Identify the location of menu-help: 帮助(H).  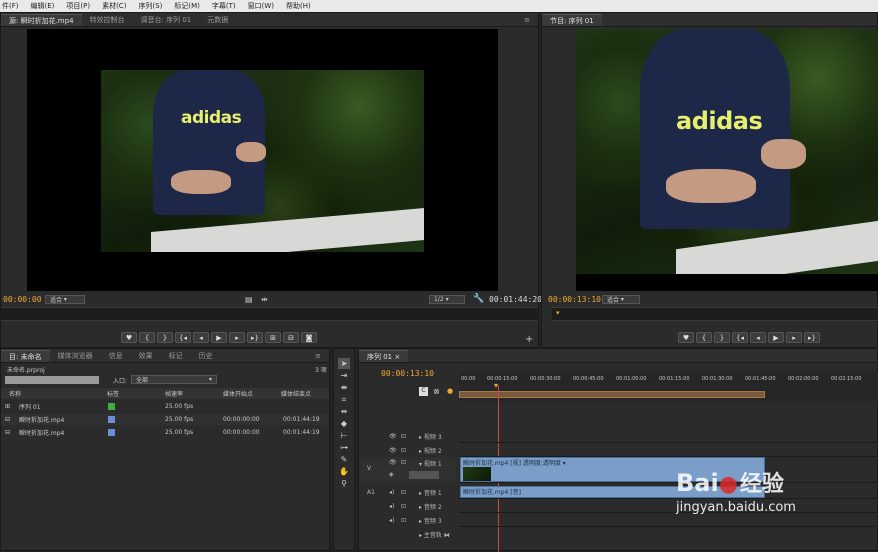
(298, 6).